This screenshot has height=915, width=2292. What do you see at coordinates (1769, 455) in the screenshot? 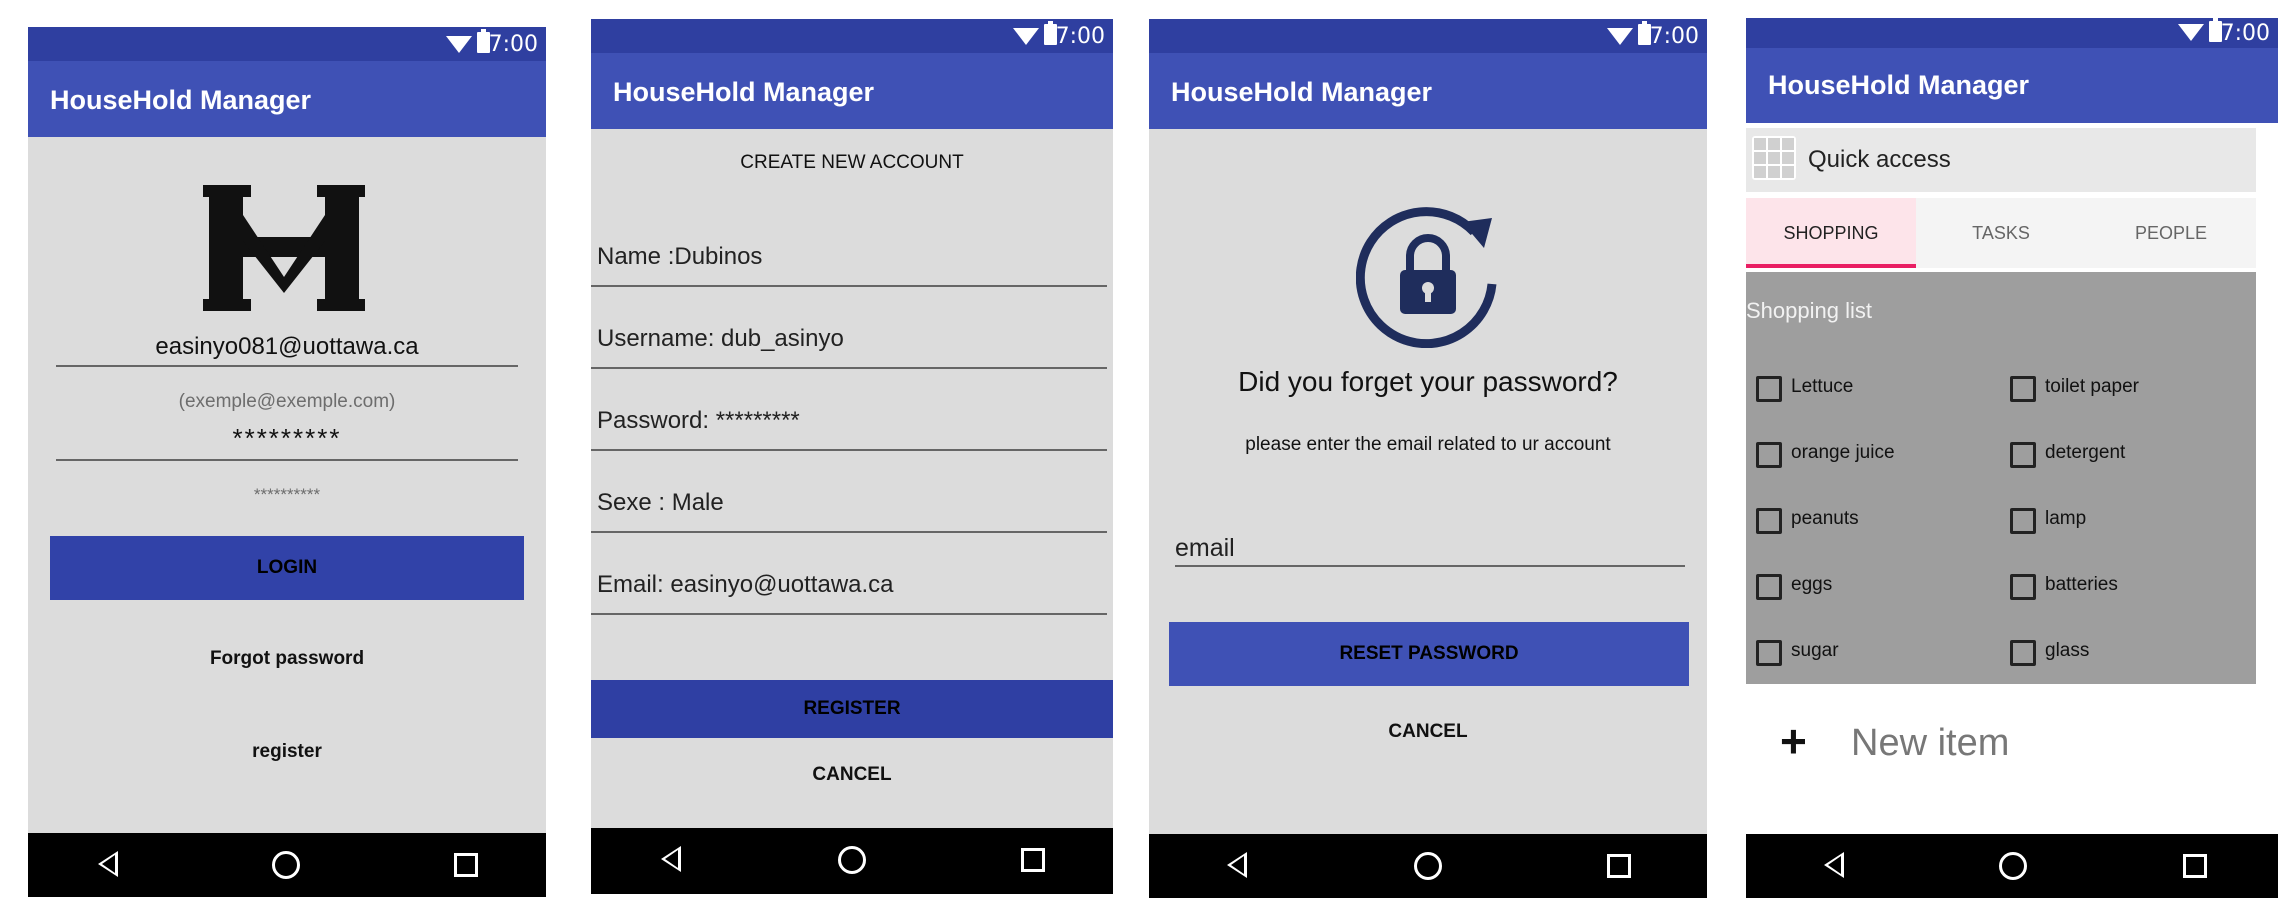
I see `checkbox-orange-juice` at bounding box center [1769, 455].